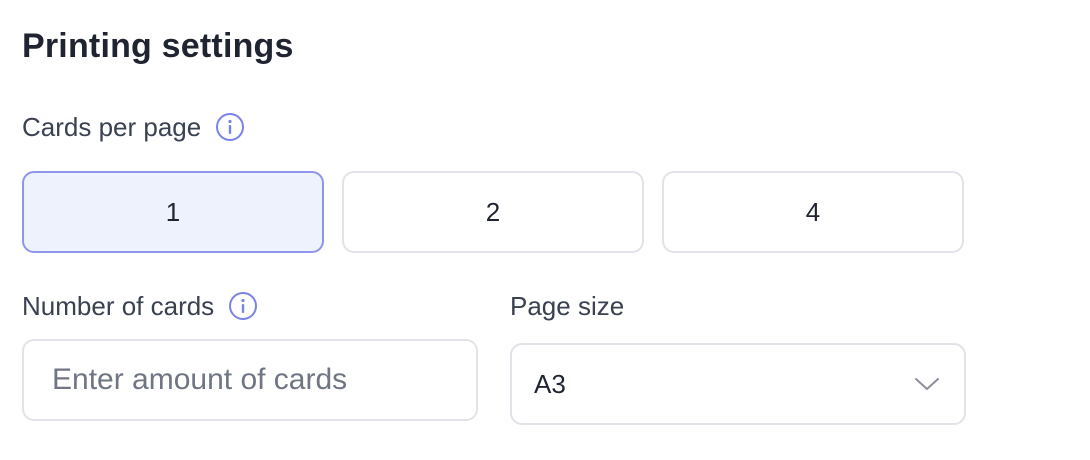 This screenshot has width=1090, height=460. I want to click on page-size-label: Page size, so click(567, 306).